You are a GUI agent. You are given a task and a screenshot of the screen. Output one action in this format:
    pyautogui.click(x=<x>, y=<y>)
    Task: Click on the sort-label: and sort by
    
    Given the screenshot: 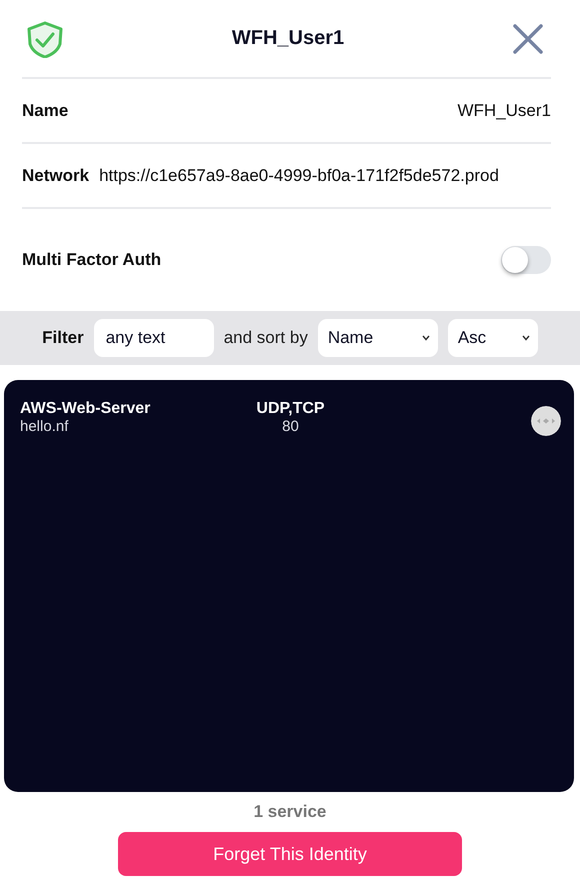 What is the action you would take?
    pyautogui.click(x=266, y=338)
    